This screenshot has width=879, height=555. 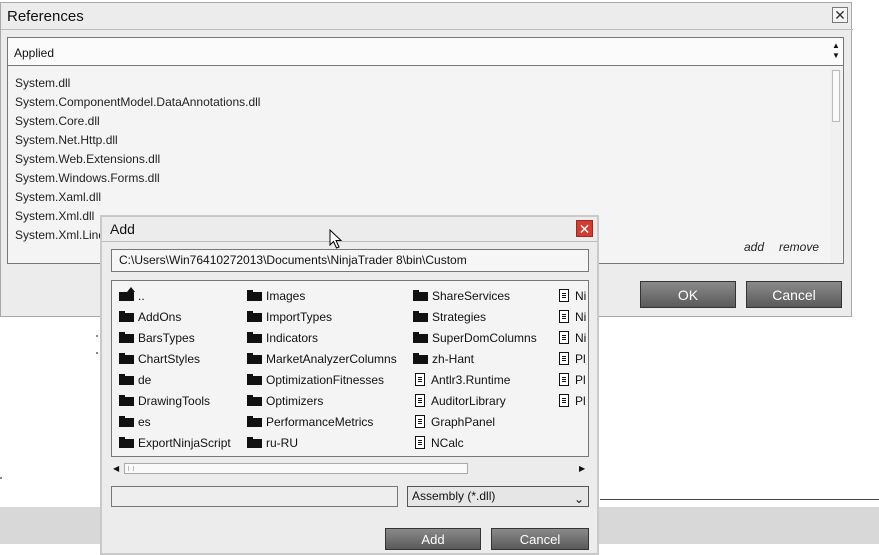 I want to click on file-type-value: Assembly (*.dll), so click(x=454, y=496).